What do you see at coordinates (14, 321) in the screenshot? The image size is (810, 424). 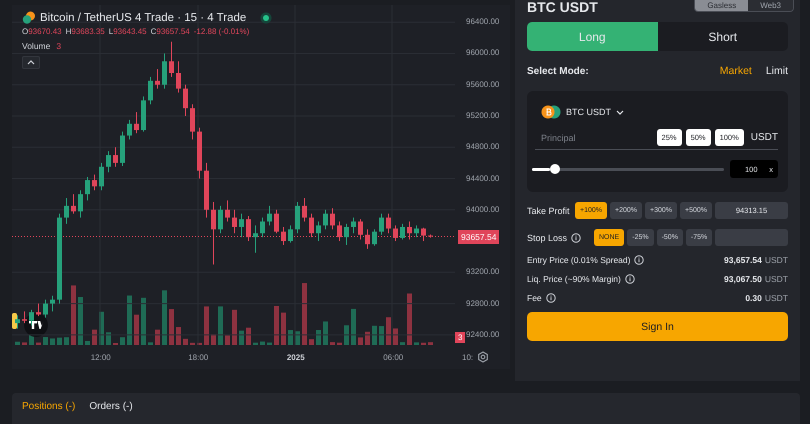 I see `drawer-handle` at bounding box center [14, 321].